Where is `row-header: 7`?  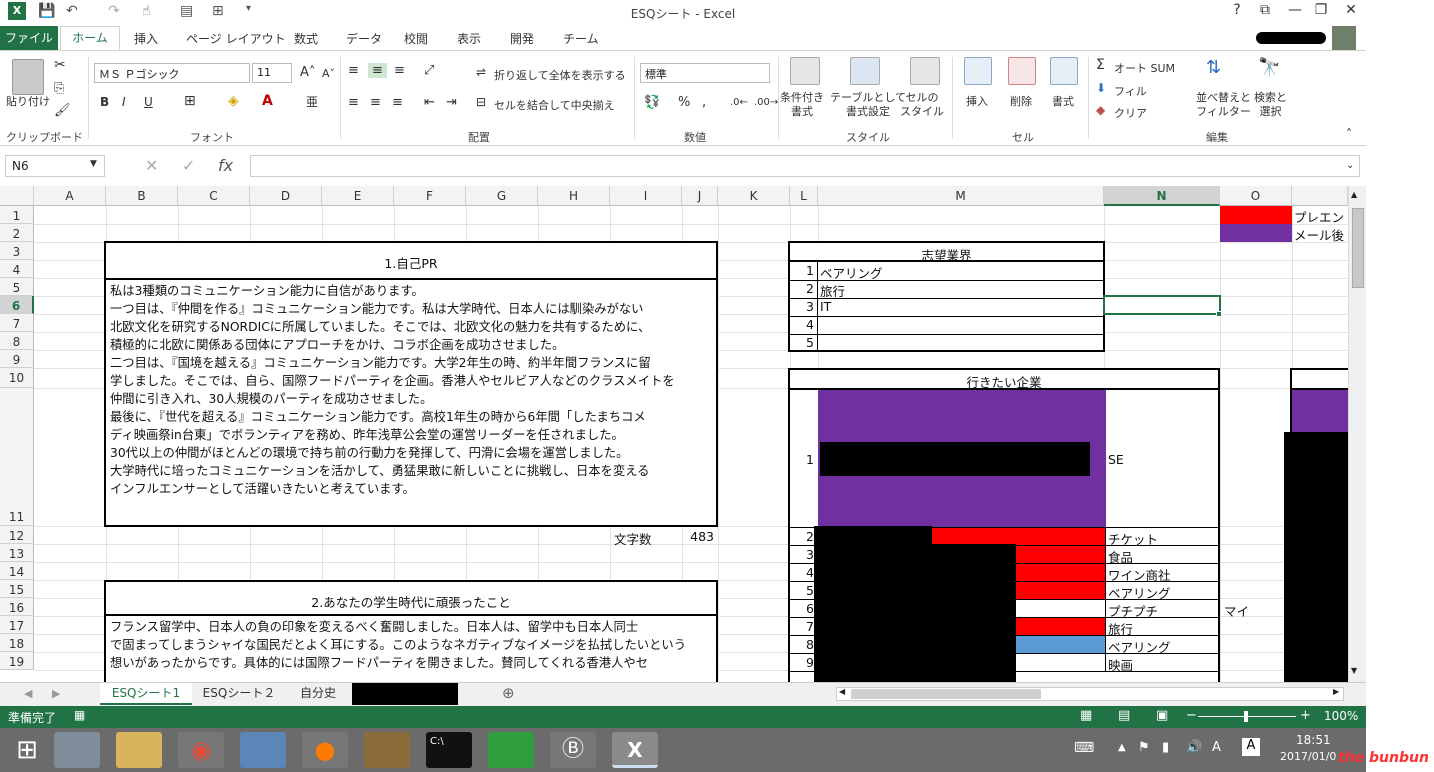 row-header: 7 is located at coordinates (17, 323).